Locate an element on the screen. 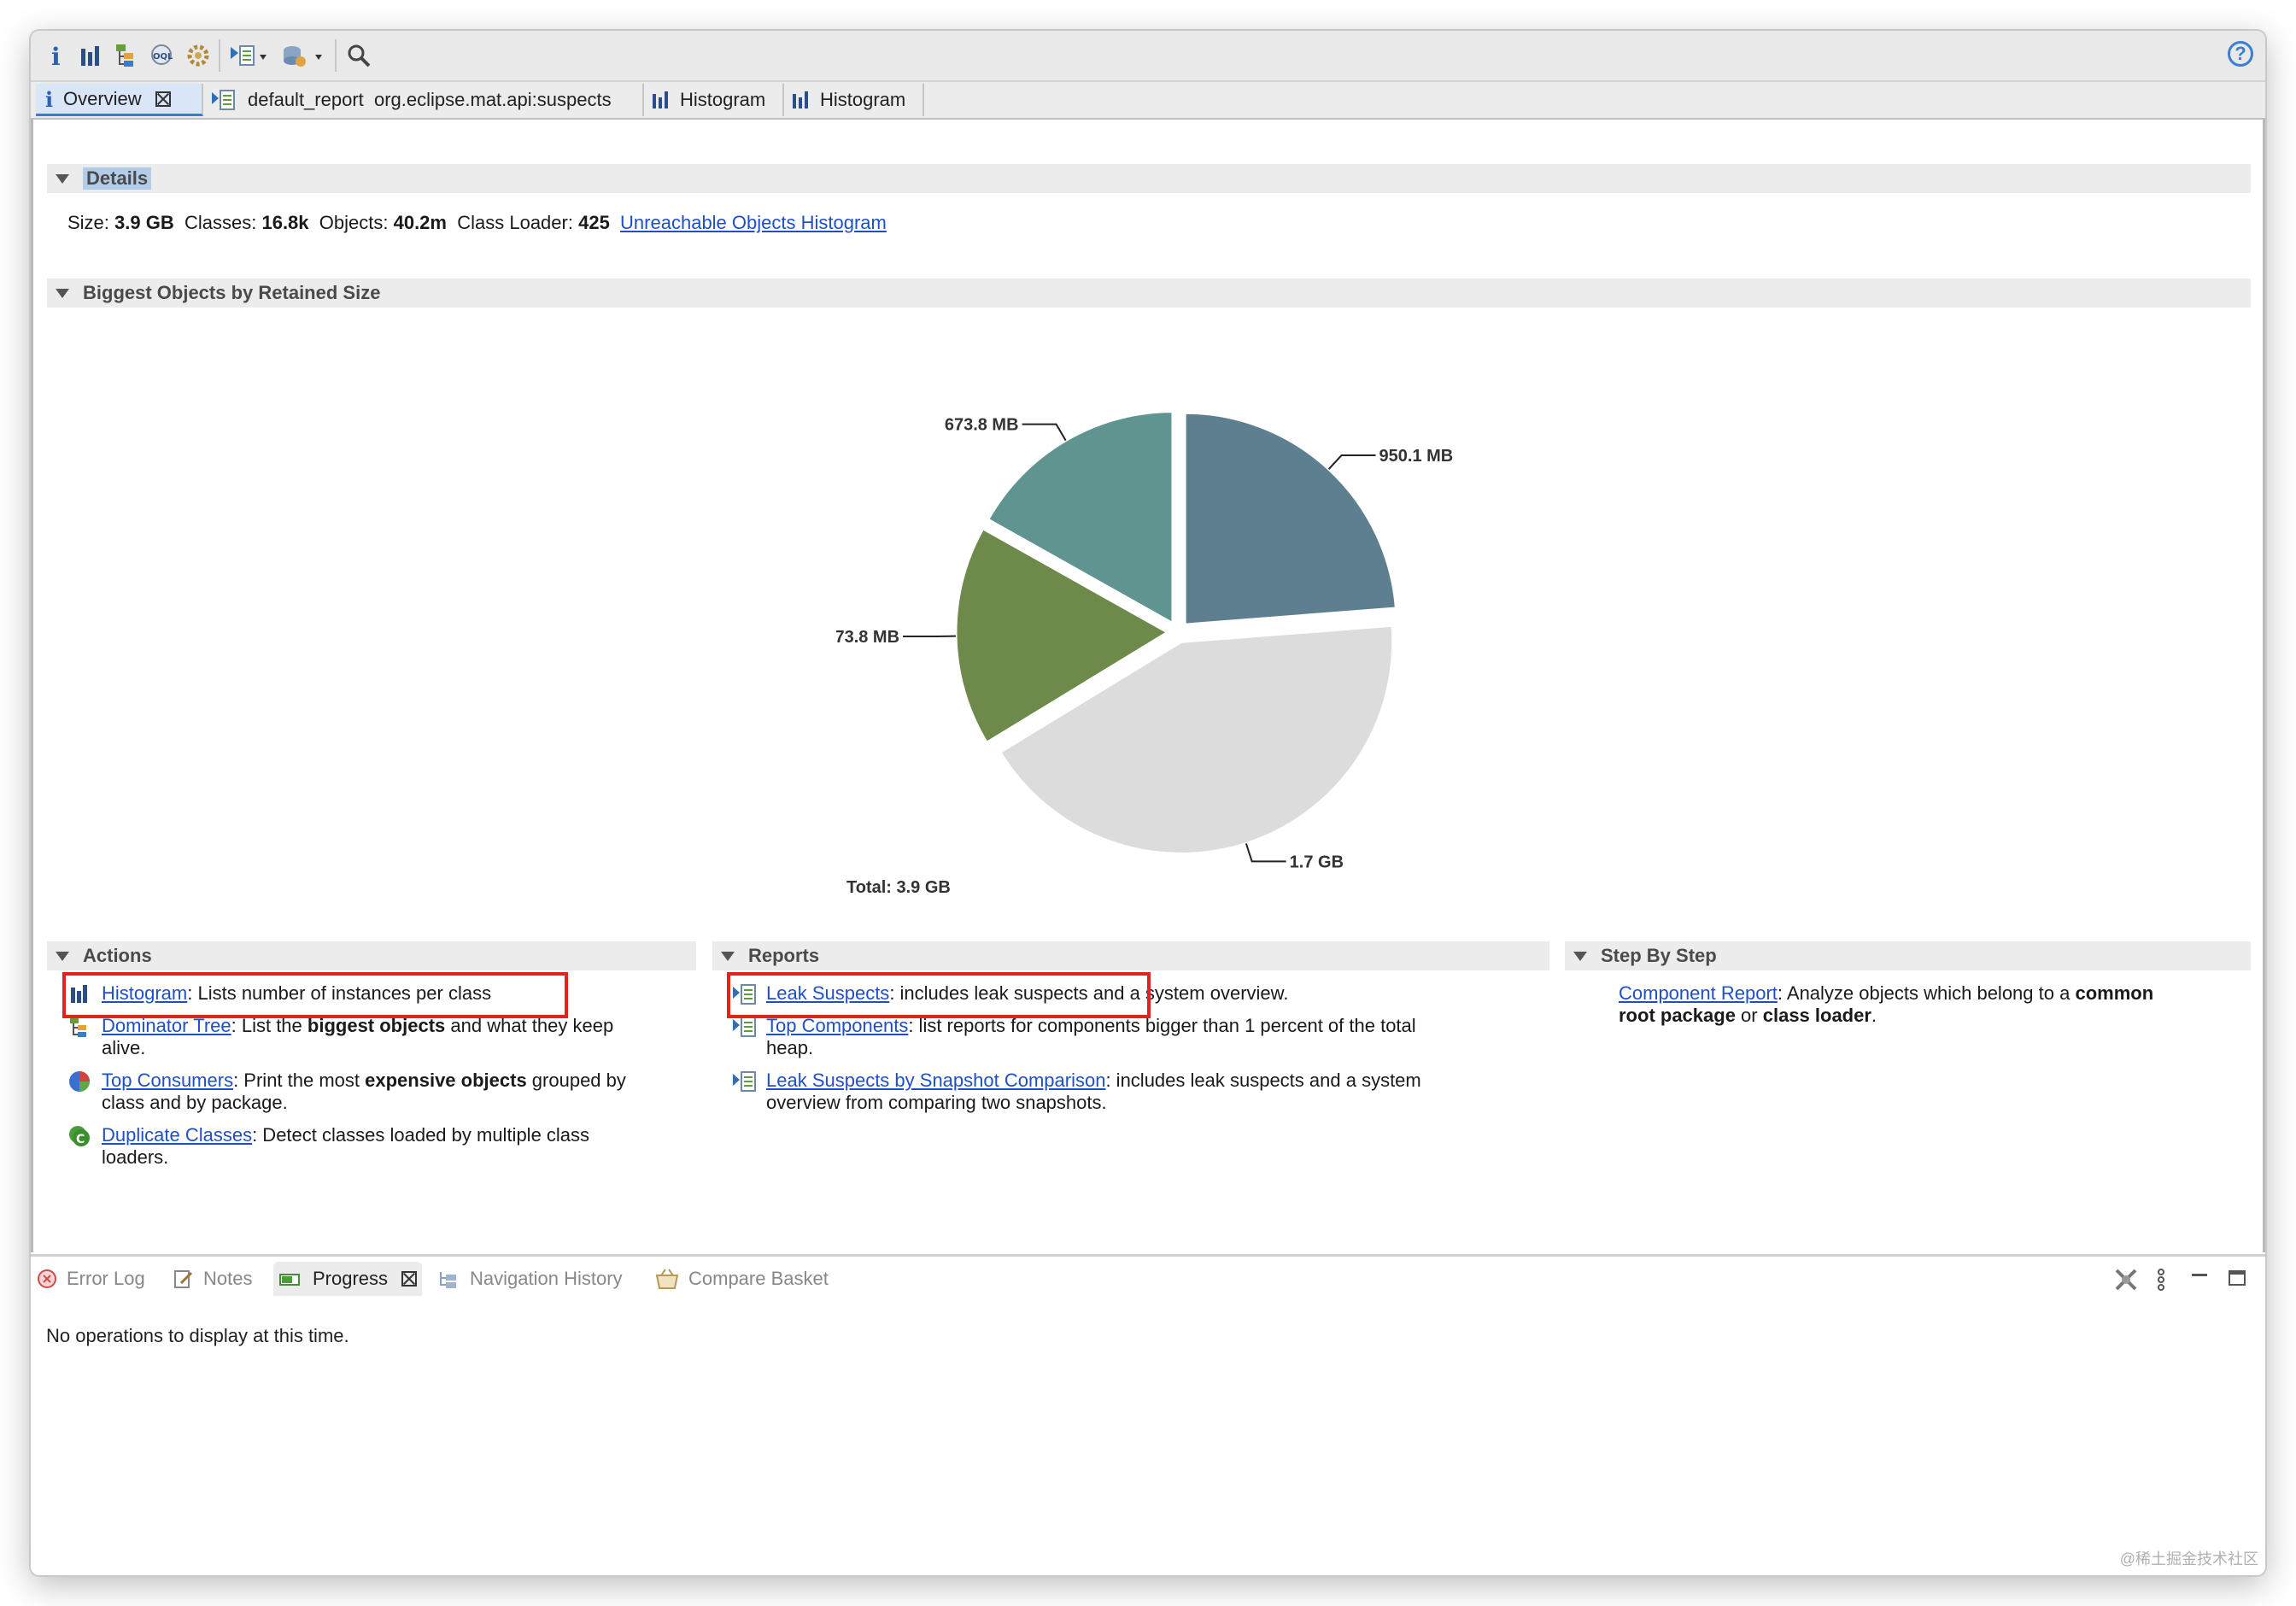 Image resolution: width=2296 pixels, height=1606 pixels. help-icon: ? is located at coordinates (2240, 54).